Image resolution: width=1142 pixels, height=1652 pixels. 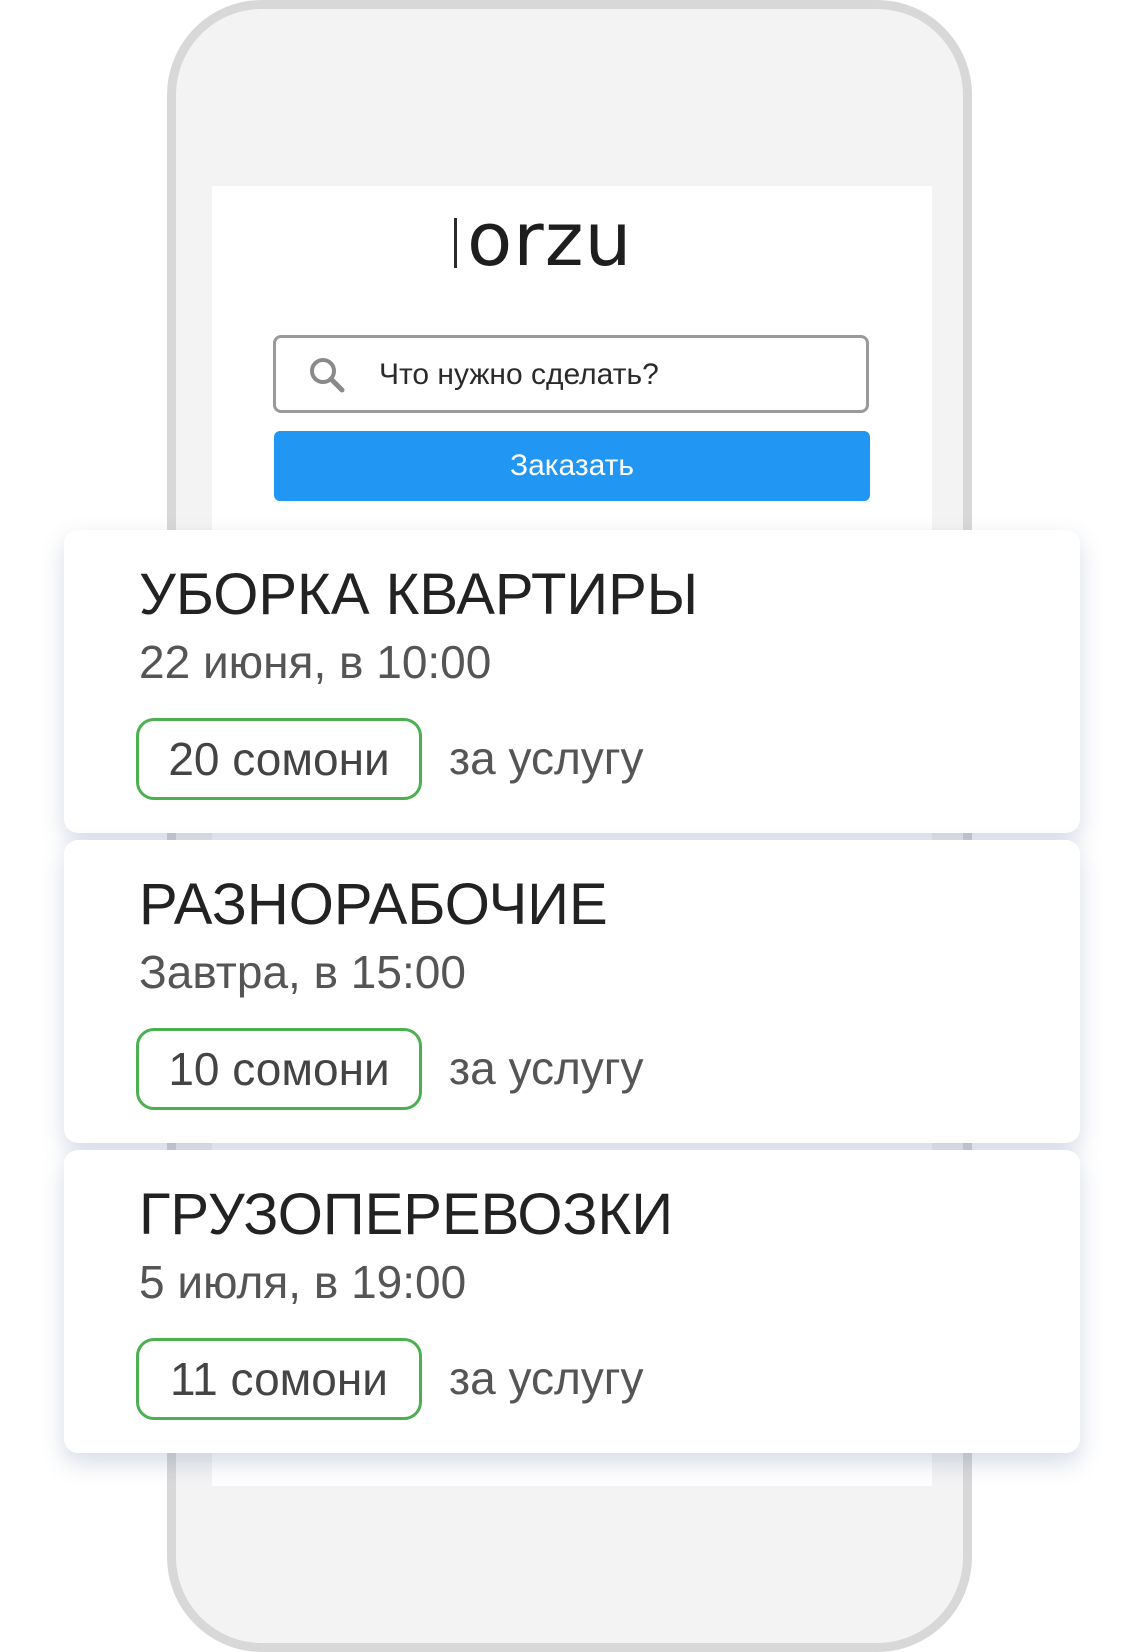 What do you see at coordinates (455, 243) in the screenshot?
I see `logo-bar` at bounding box center [455, 243].